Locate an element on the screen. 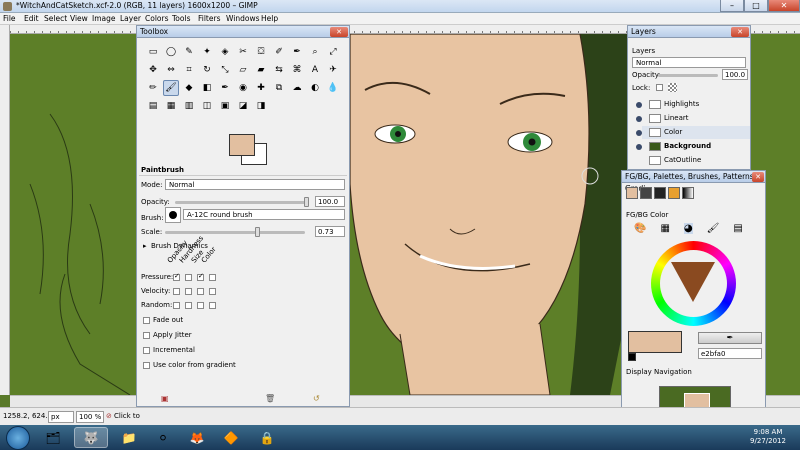 The width and height of the screenshot is (800, 450). scales-selector-icon: ▤ is located at coordinates (737, 228).